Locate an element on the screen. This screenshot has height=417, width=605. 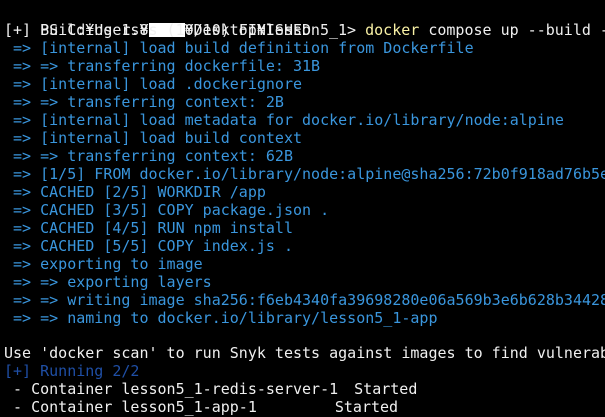
build-line: => [internal] load .dockerignore is located at coordinates (153, 84).